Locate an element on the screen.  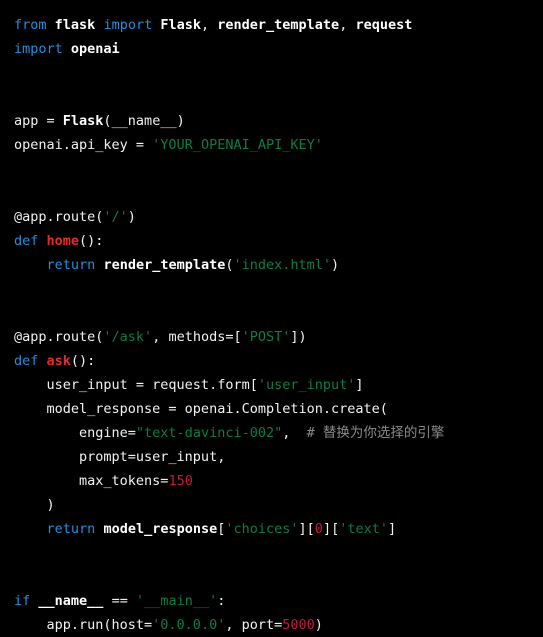
code-token-pl: ( is located at coordinates (229, 265).